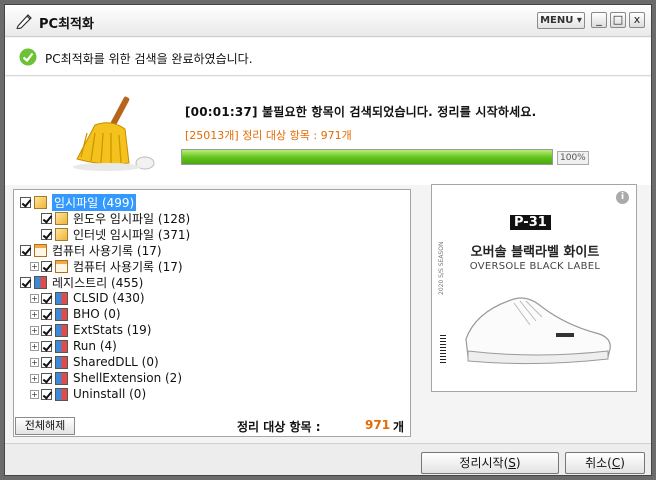 This screenshot has height=480, width=656. I want to click on info-icon: i, so click(622, 197).